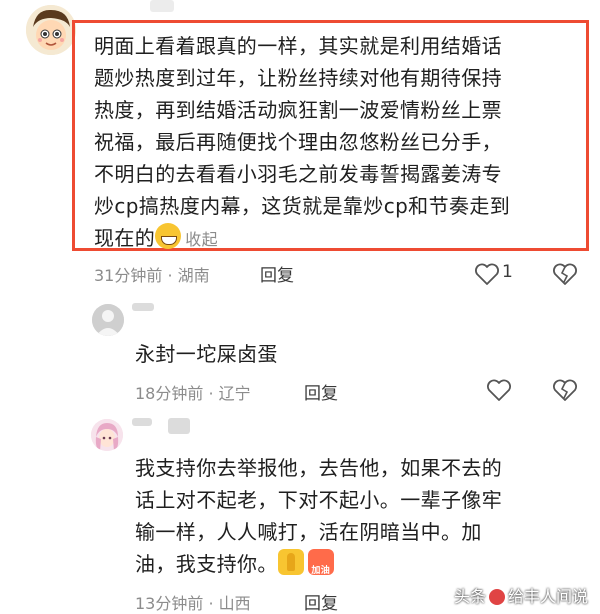 The image size is (600, 614). I want to click on comment-time: 18分钟前, so click(169, 393).